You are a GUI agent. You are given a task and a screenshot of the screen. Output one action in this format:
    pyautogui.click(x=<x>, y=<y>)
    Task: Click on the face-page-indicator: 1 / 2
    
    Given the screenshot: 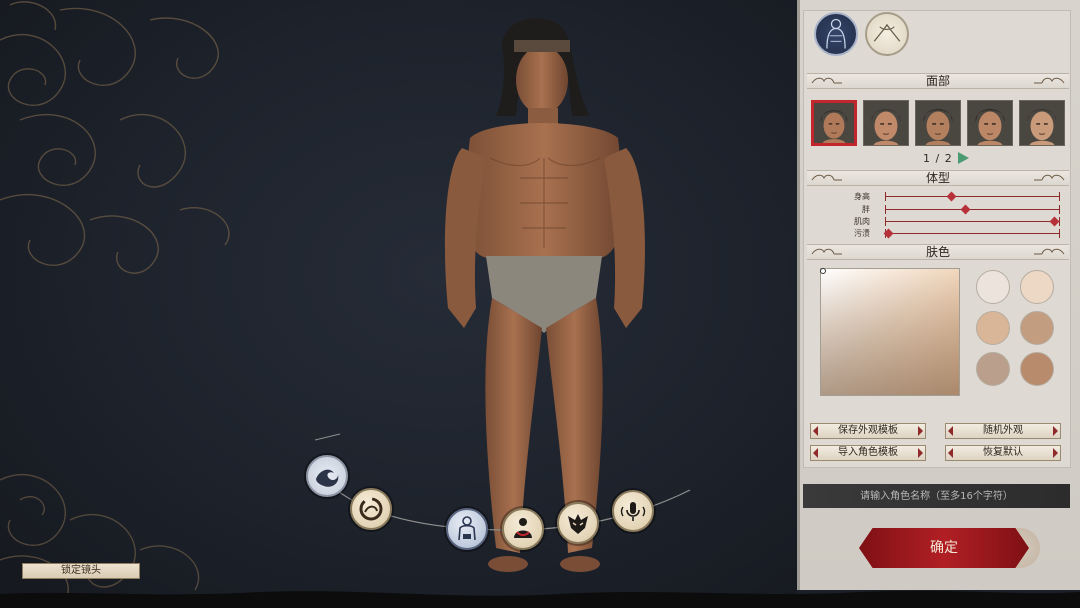 What is the action you would take?
    pyautogui.click(x=938, y=158)
    